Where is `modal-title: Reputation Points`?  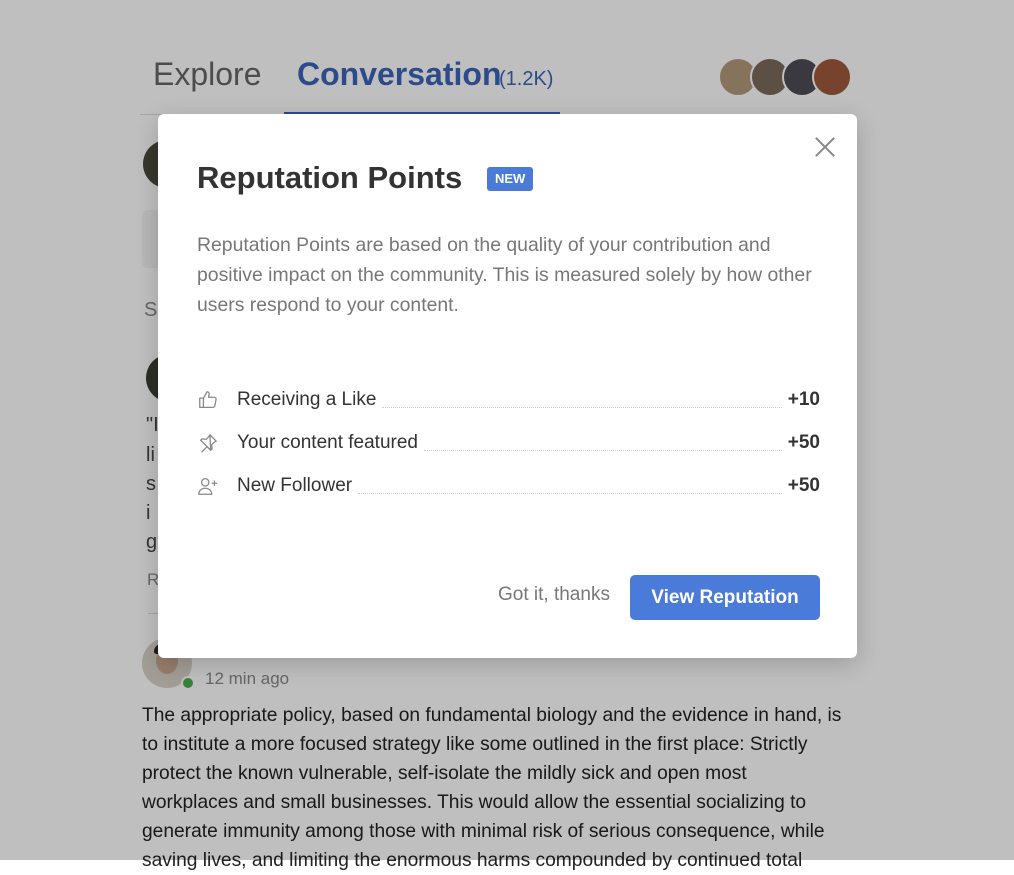 modal-title: Reputation Points is located at coordinates (330, 177).